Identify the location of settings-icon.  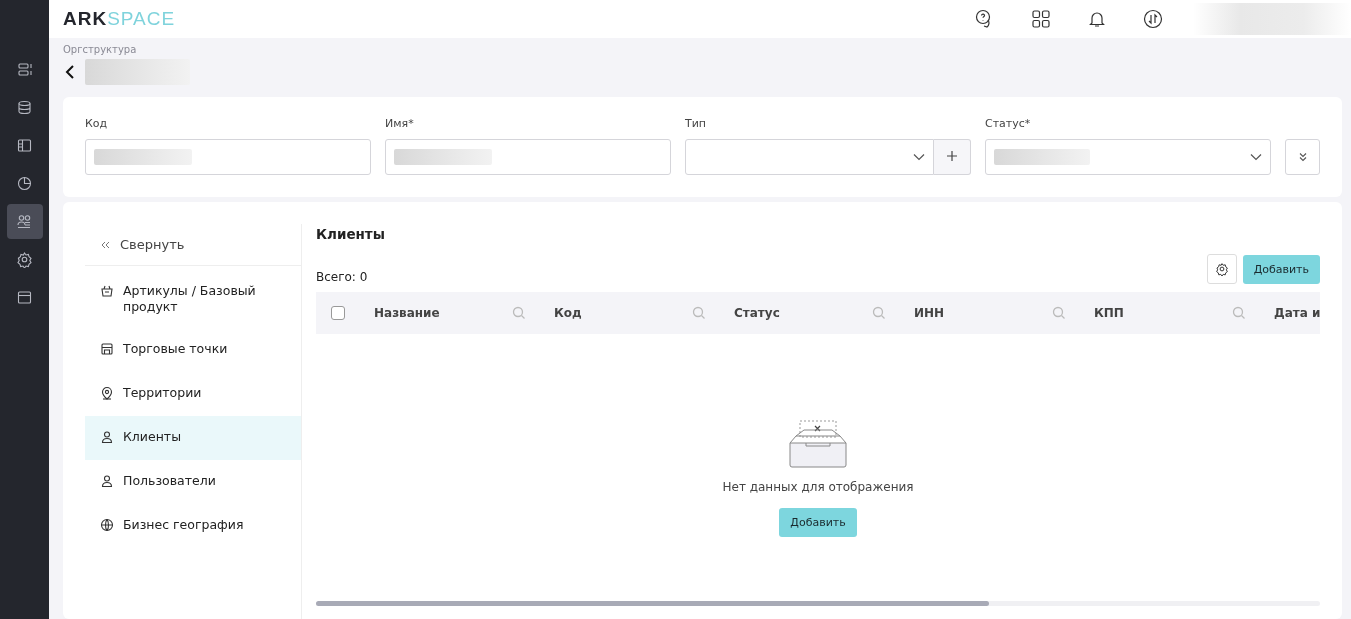
(1221, 269).